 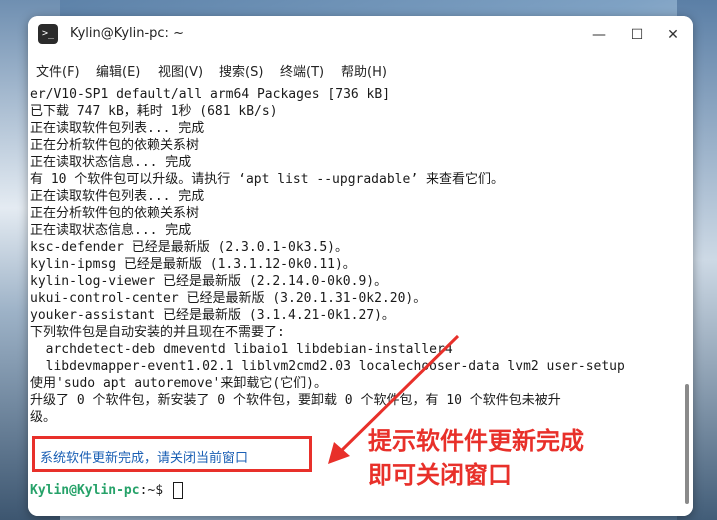 What do you see at coordinates (440, 475) in the screenshot?
I see `annotation-line-2: 即可关闭窗口` at bounding box center [440, 475].